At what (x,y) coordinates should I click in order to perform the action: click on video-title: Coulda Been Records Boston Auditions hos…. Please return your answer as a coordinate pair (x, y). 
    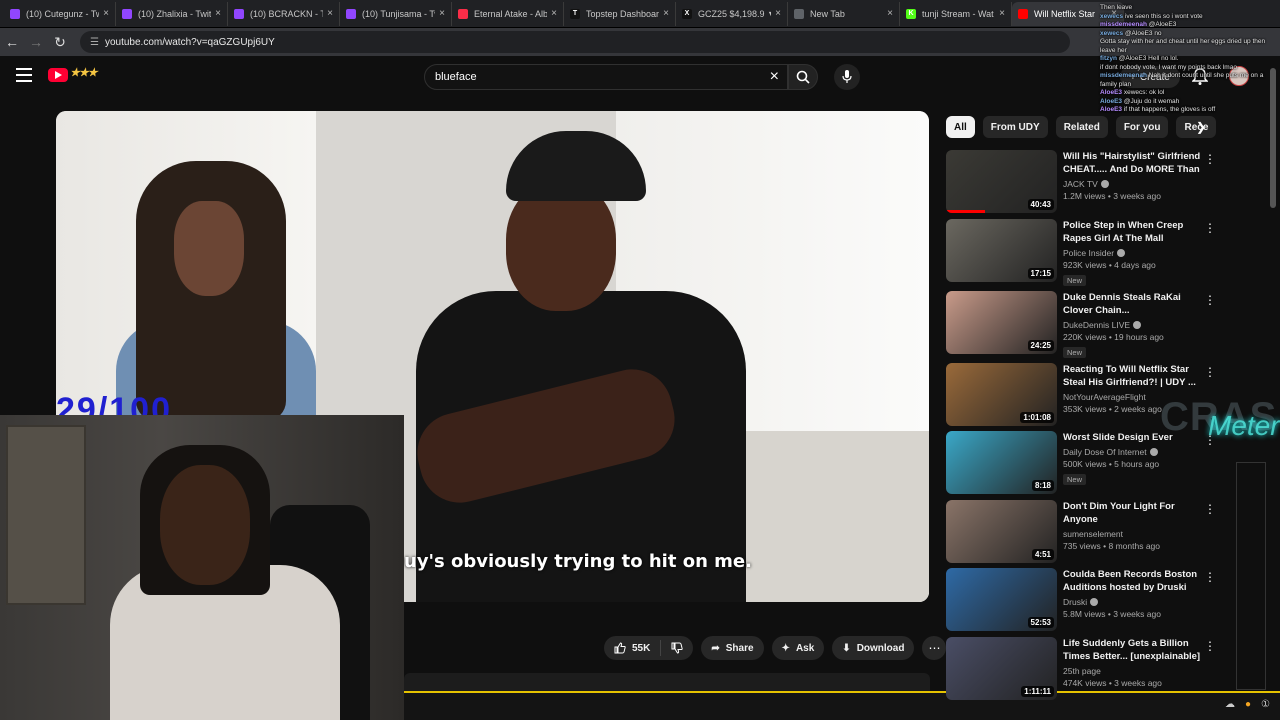
    Looking at the image, I should click on (1133, 581).